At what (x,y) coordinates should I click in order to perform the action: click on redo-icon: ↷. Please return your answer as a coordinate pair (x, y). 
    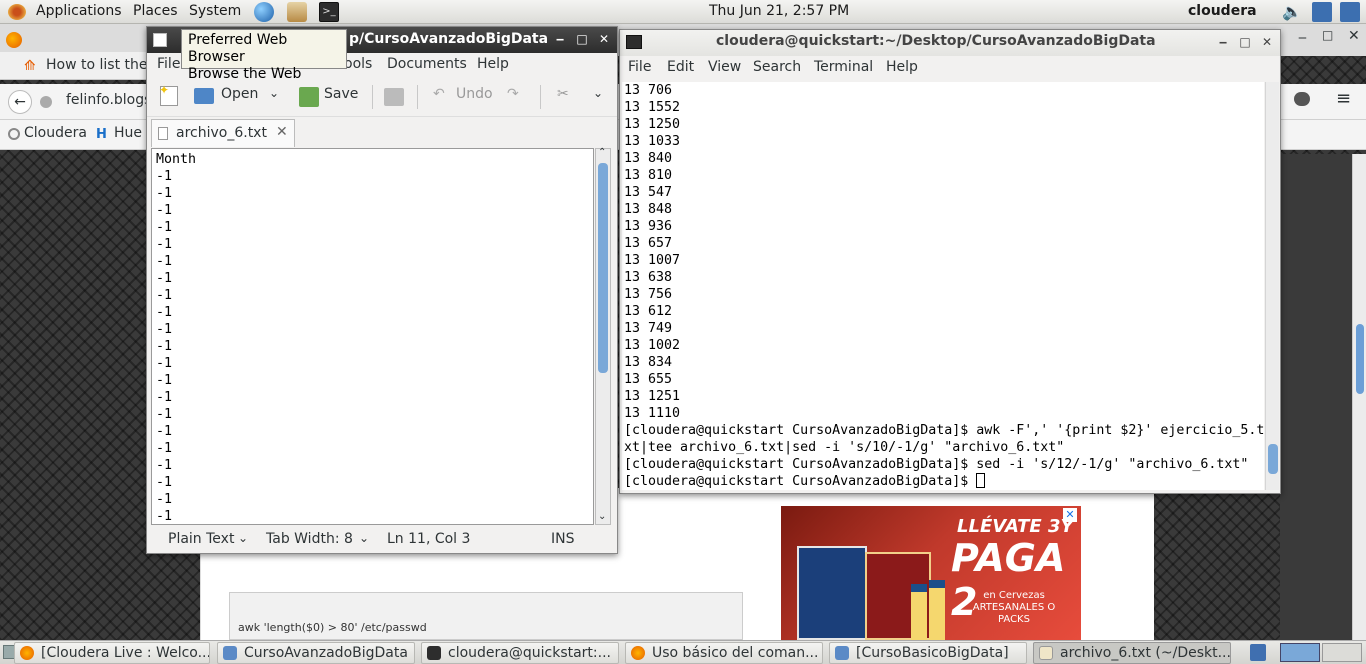
    Looking at the image, I should click on (513, 94).